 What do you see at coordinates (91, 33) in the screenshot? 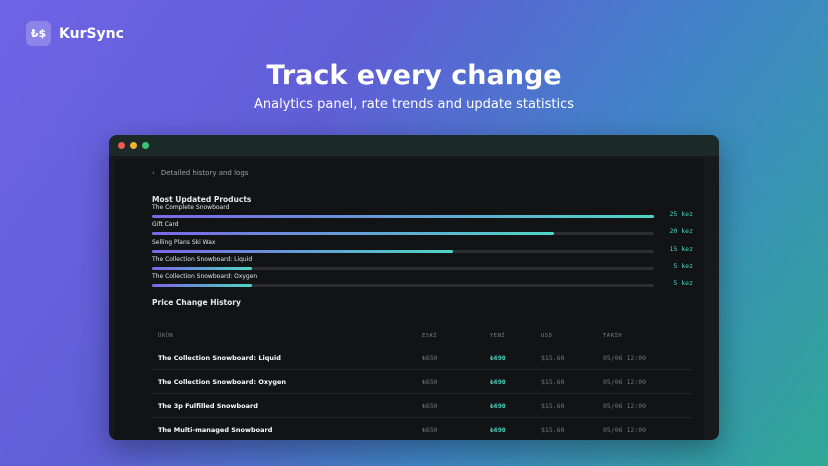
I see `brand-name: KurSync` at bounding box center [91, 33].